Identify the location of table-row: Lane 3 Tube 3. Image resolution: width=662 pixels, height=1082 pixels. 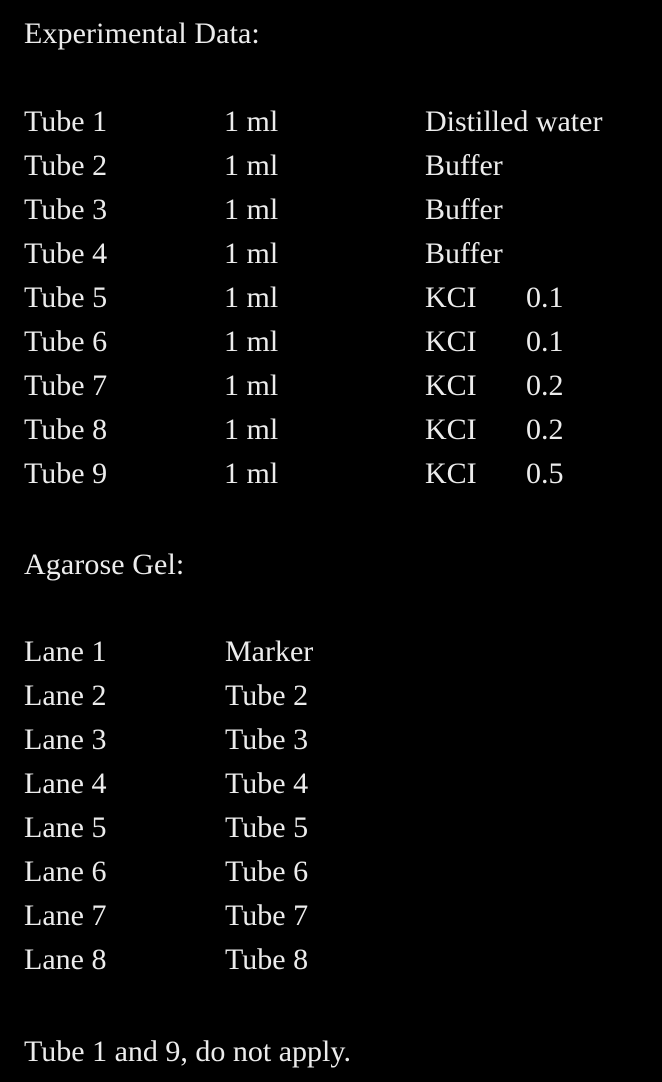
(331, 740).